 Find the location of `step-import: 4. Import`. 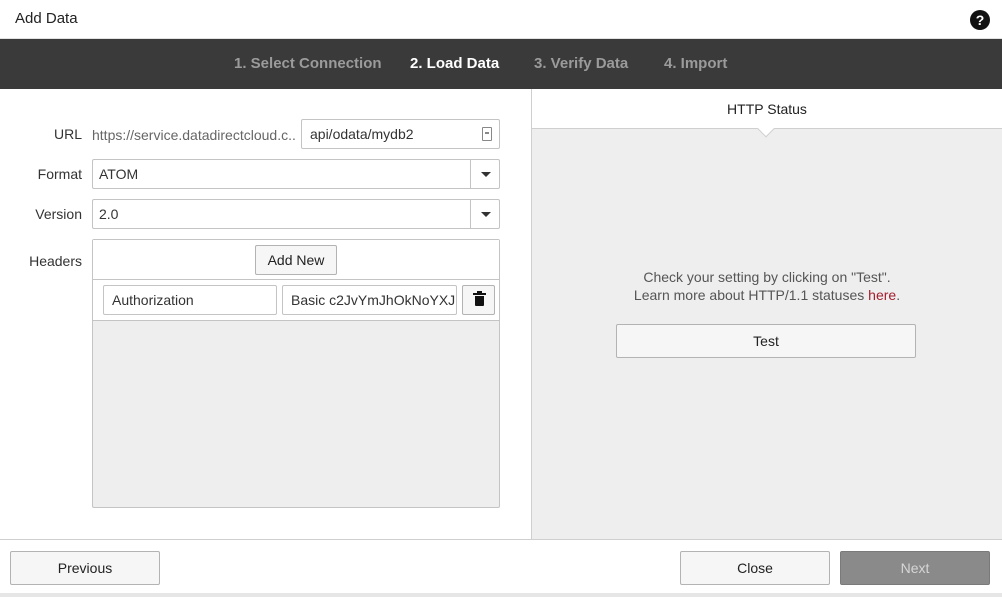

step-import: 4. Import is located at coordinates (695, 63).